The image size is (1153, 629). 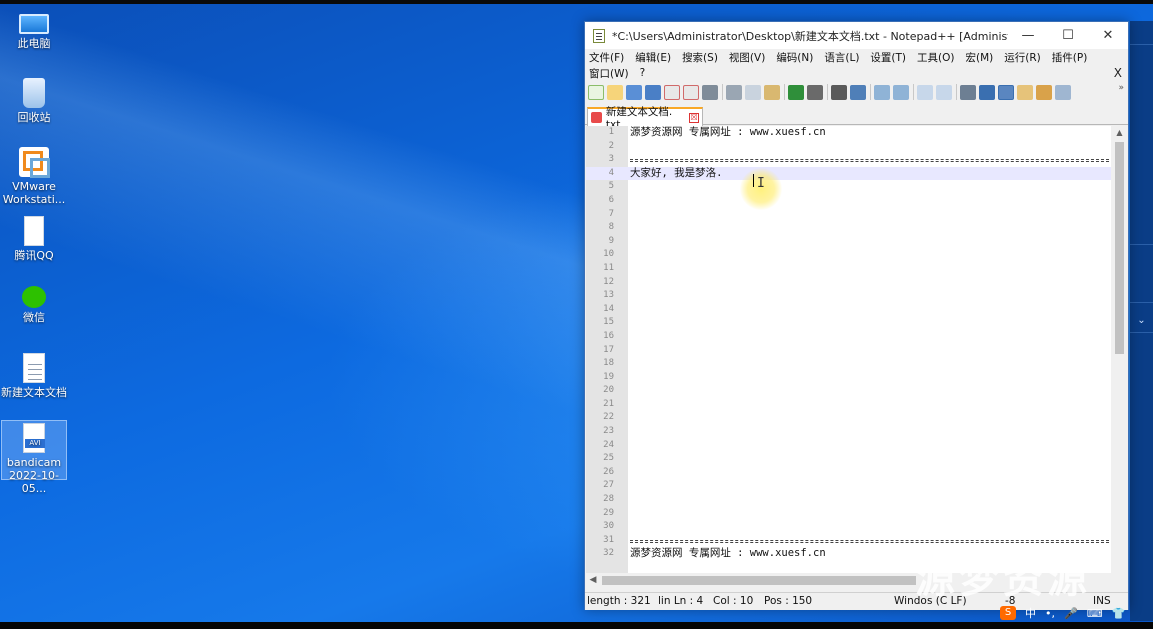 What do you see at coordinates (1118, 73) in the screenshot?
I see `menu-close-document-button: X` at bounding box center [1118, 73].